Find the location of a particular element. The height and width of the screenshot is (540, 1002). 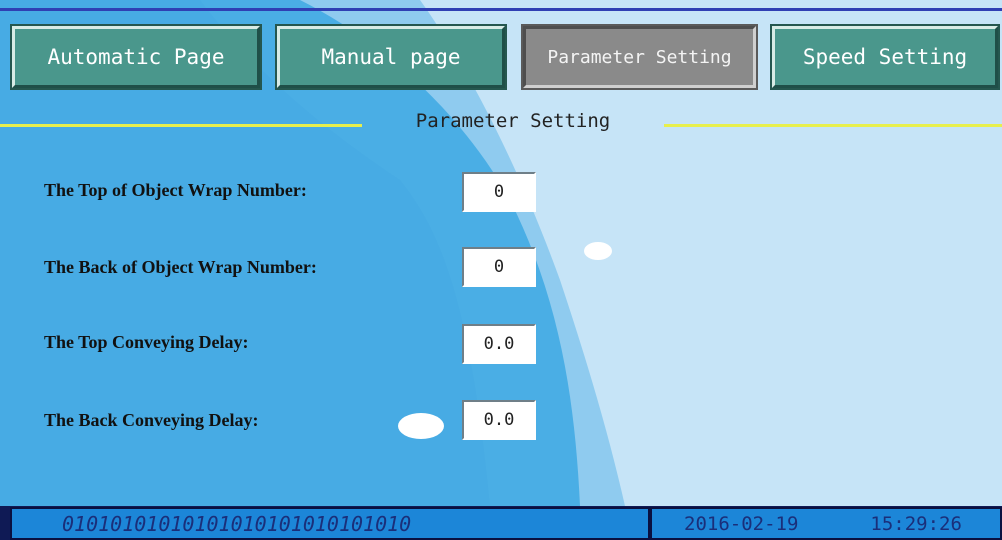

back-conveying-delay-input is located at coordinates (499, 420).